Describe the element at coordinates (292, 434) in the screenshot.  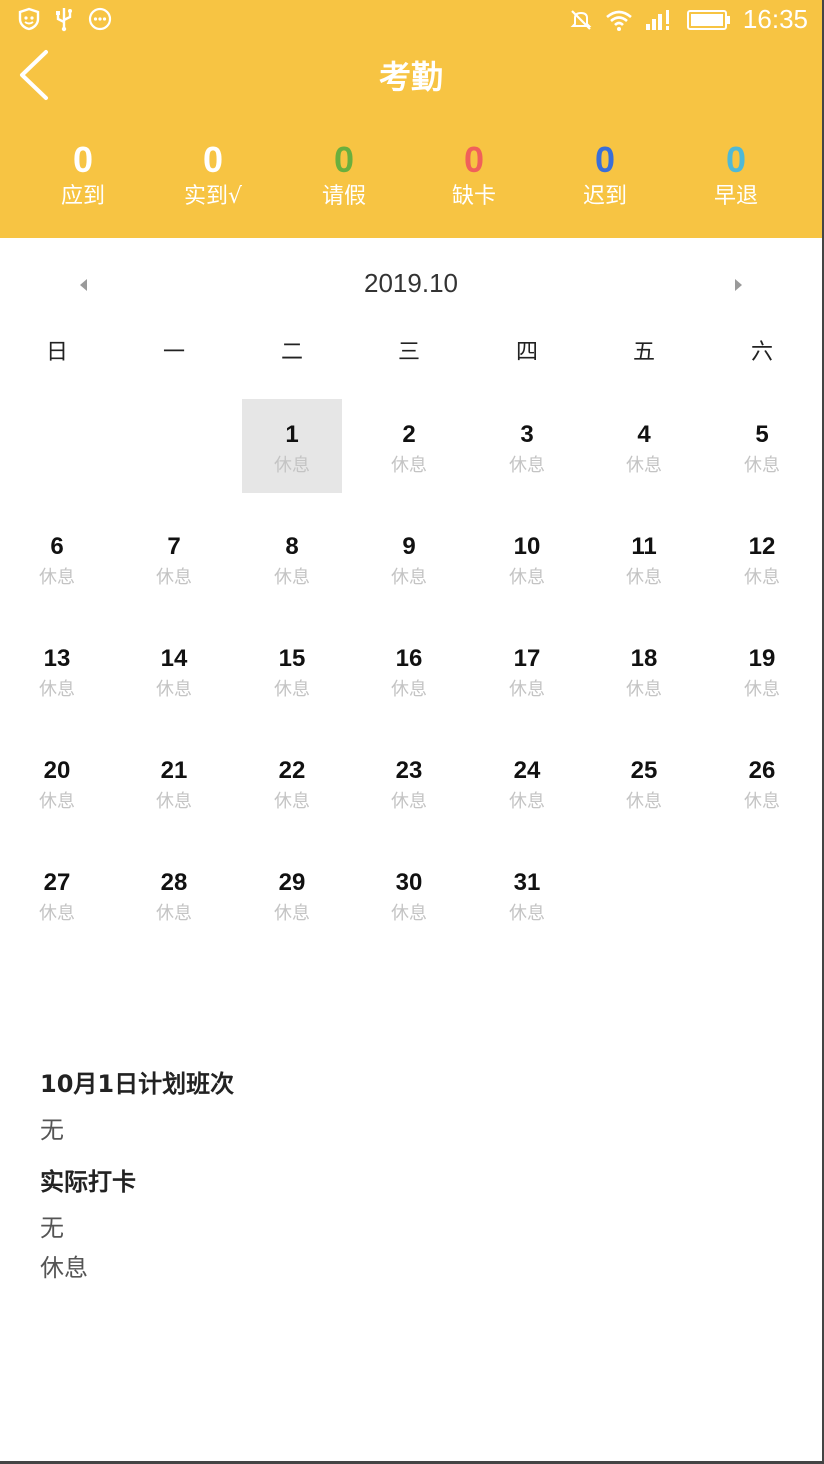
I see `day-number: 1` at that location.